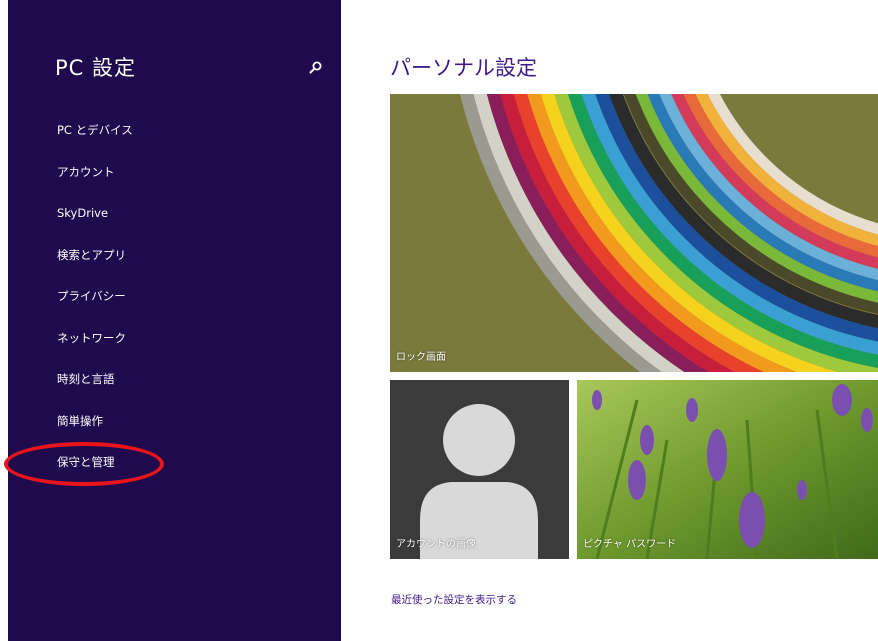 The height and width of the screenshot is (641, 878). I want to click on tile-account-picture-label: アカウントの画像, so click(436, 544).